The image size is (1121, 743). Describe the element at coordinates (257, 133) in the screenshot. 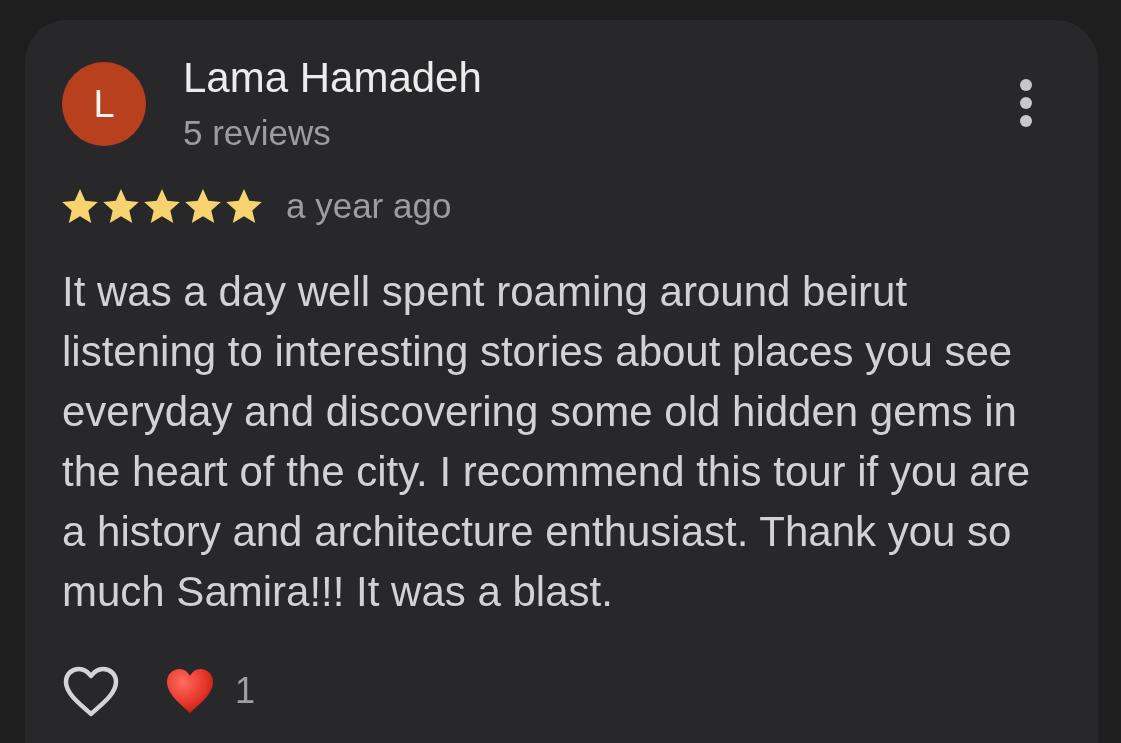

I see `review-count: 5 reviews` at that location.